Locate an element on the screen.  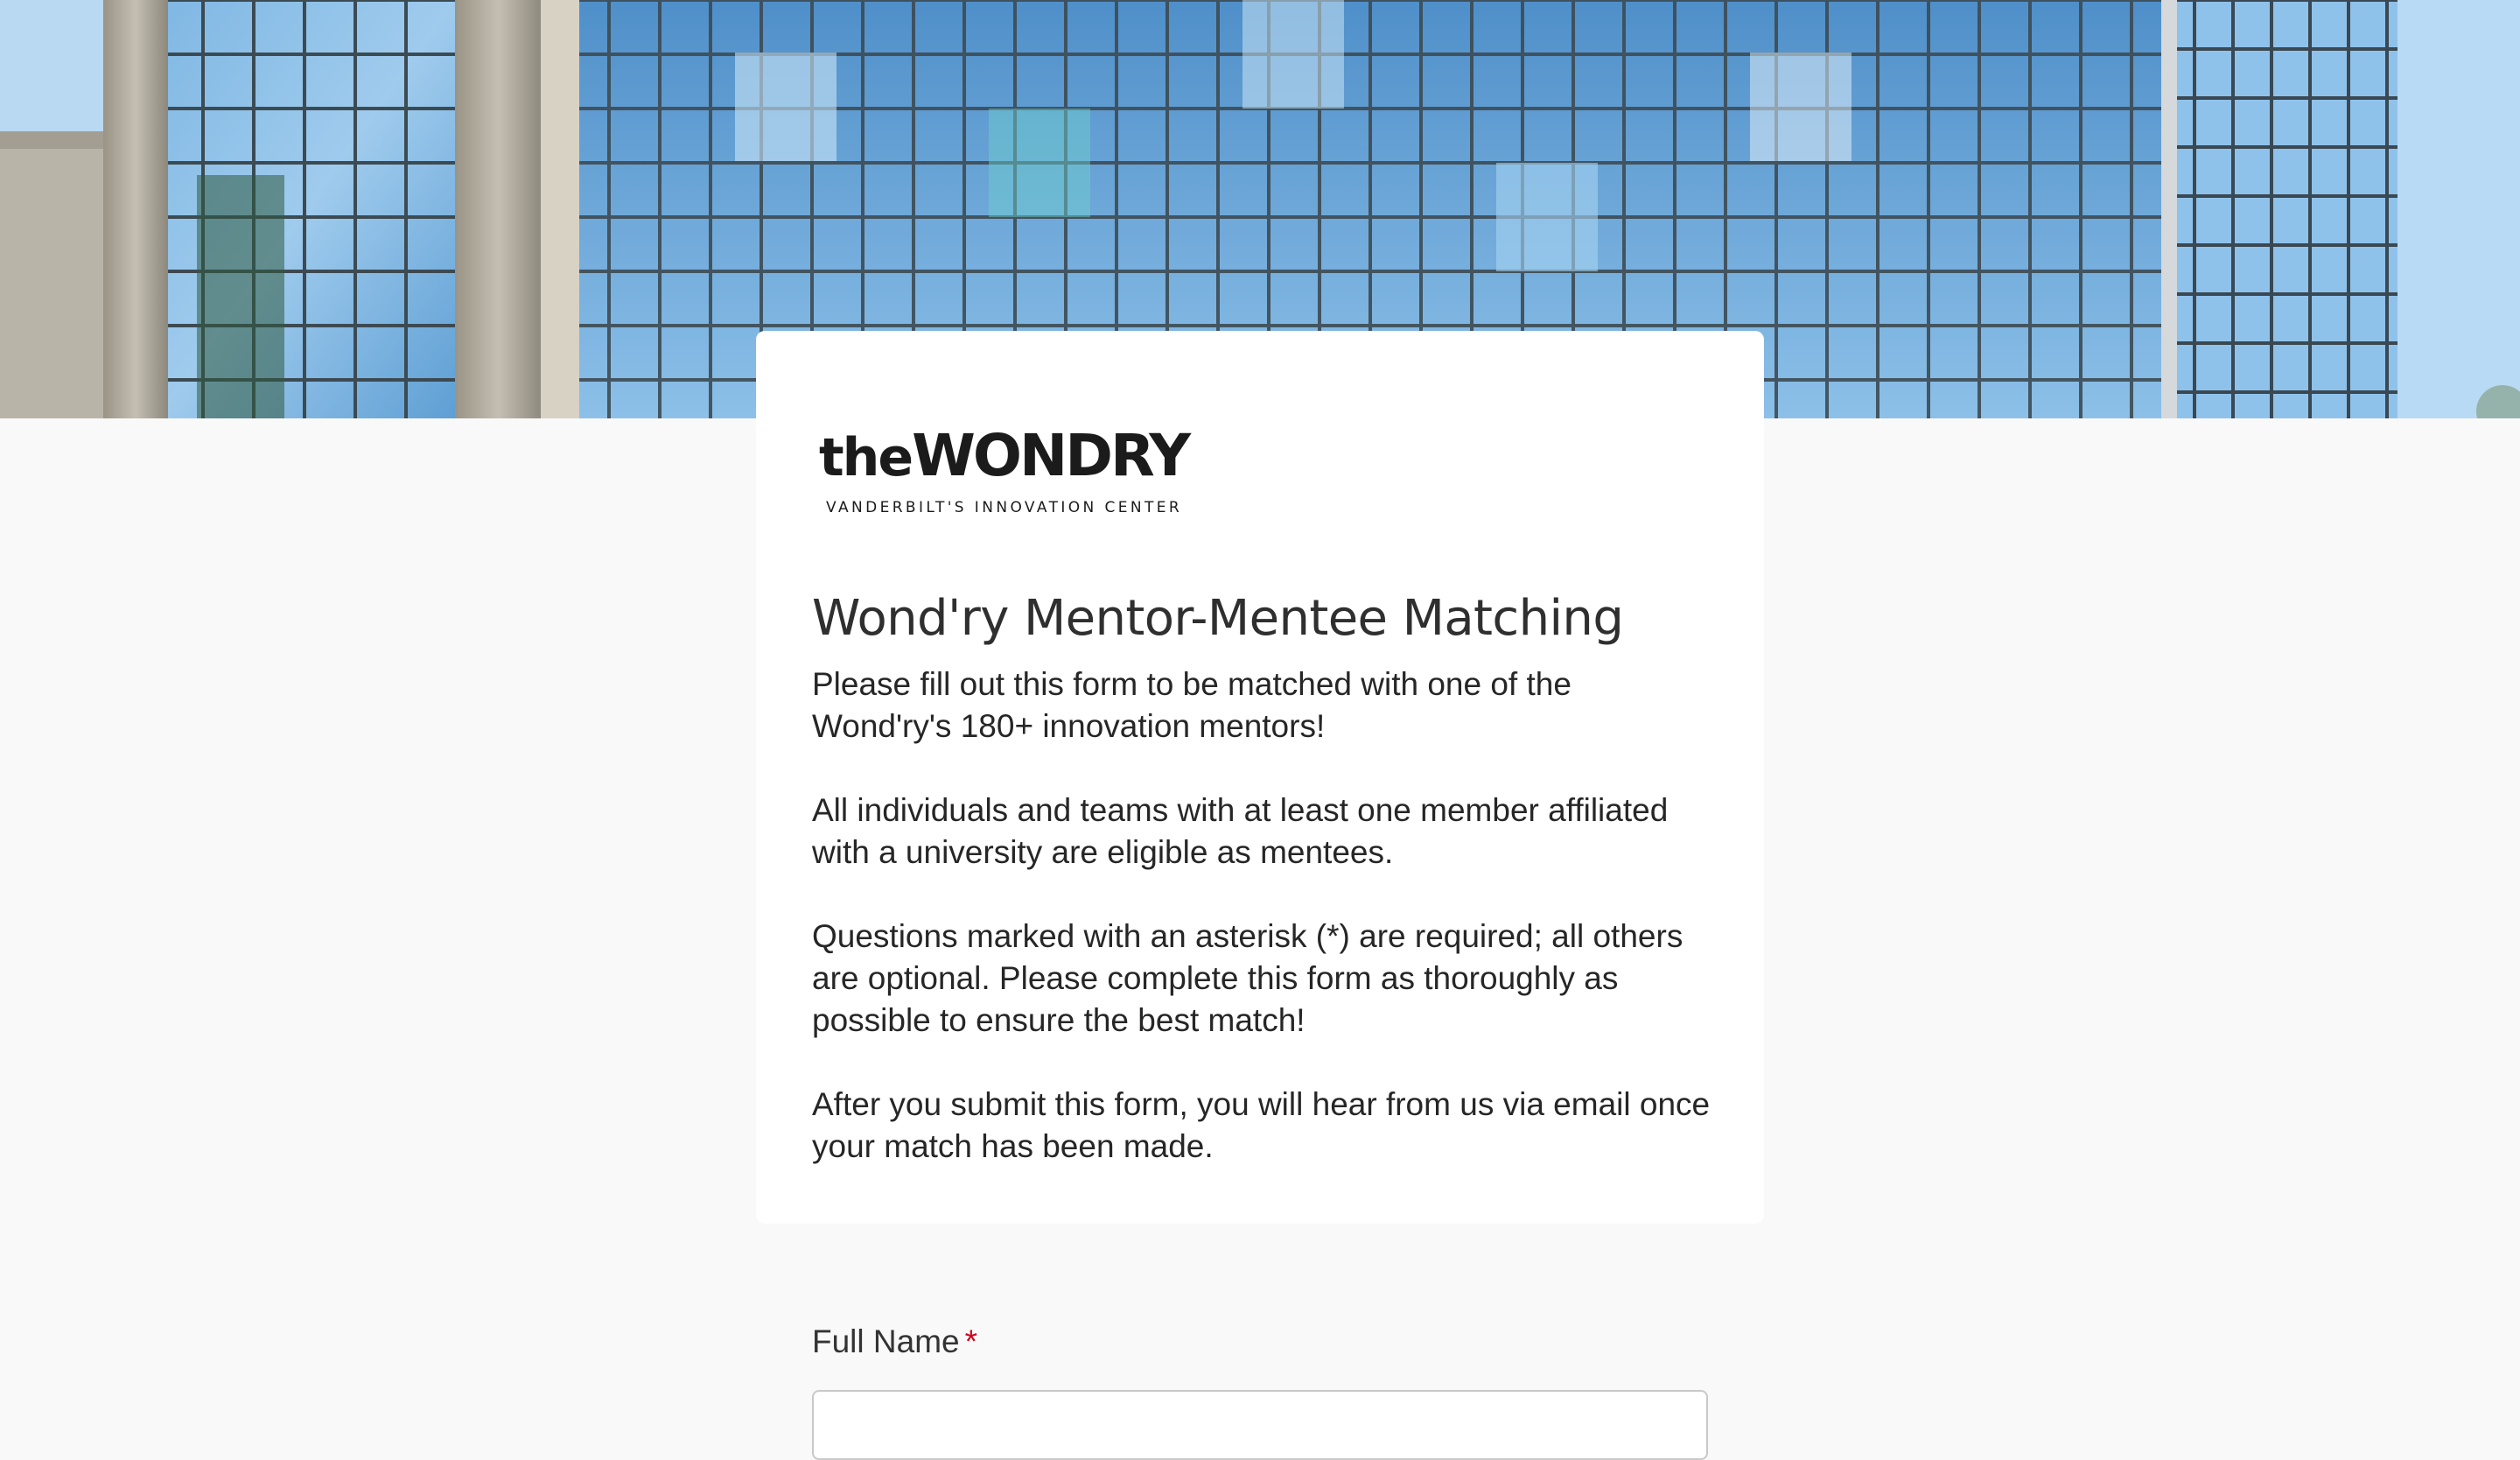
form-title: Wond'ry Mentor-Mentee Matching is located at coordinates (1218, 618).